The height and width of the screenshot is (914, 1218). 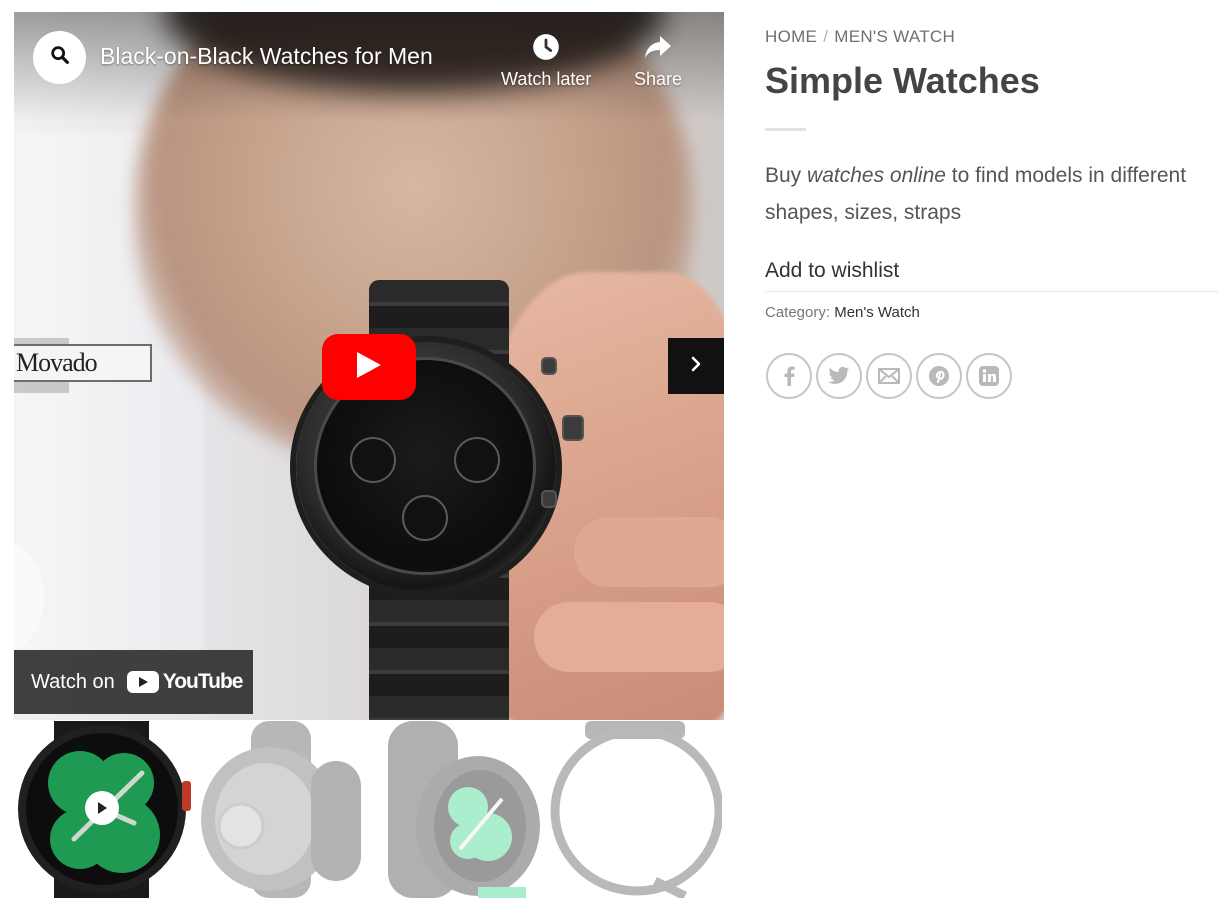 I want to click on thumbnail-watch-side, so click(x=456, y=809).